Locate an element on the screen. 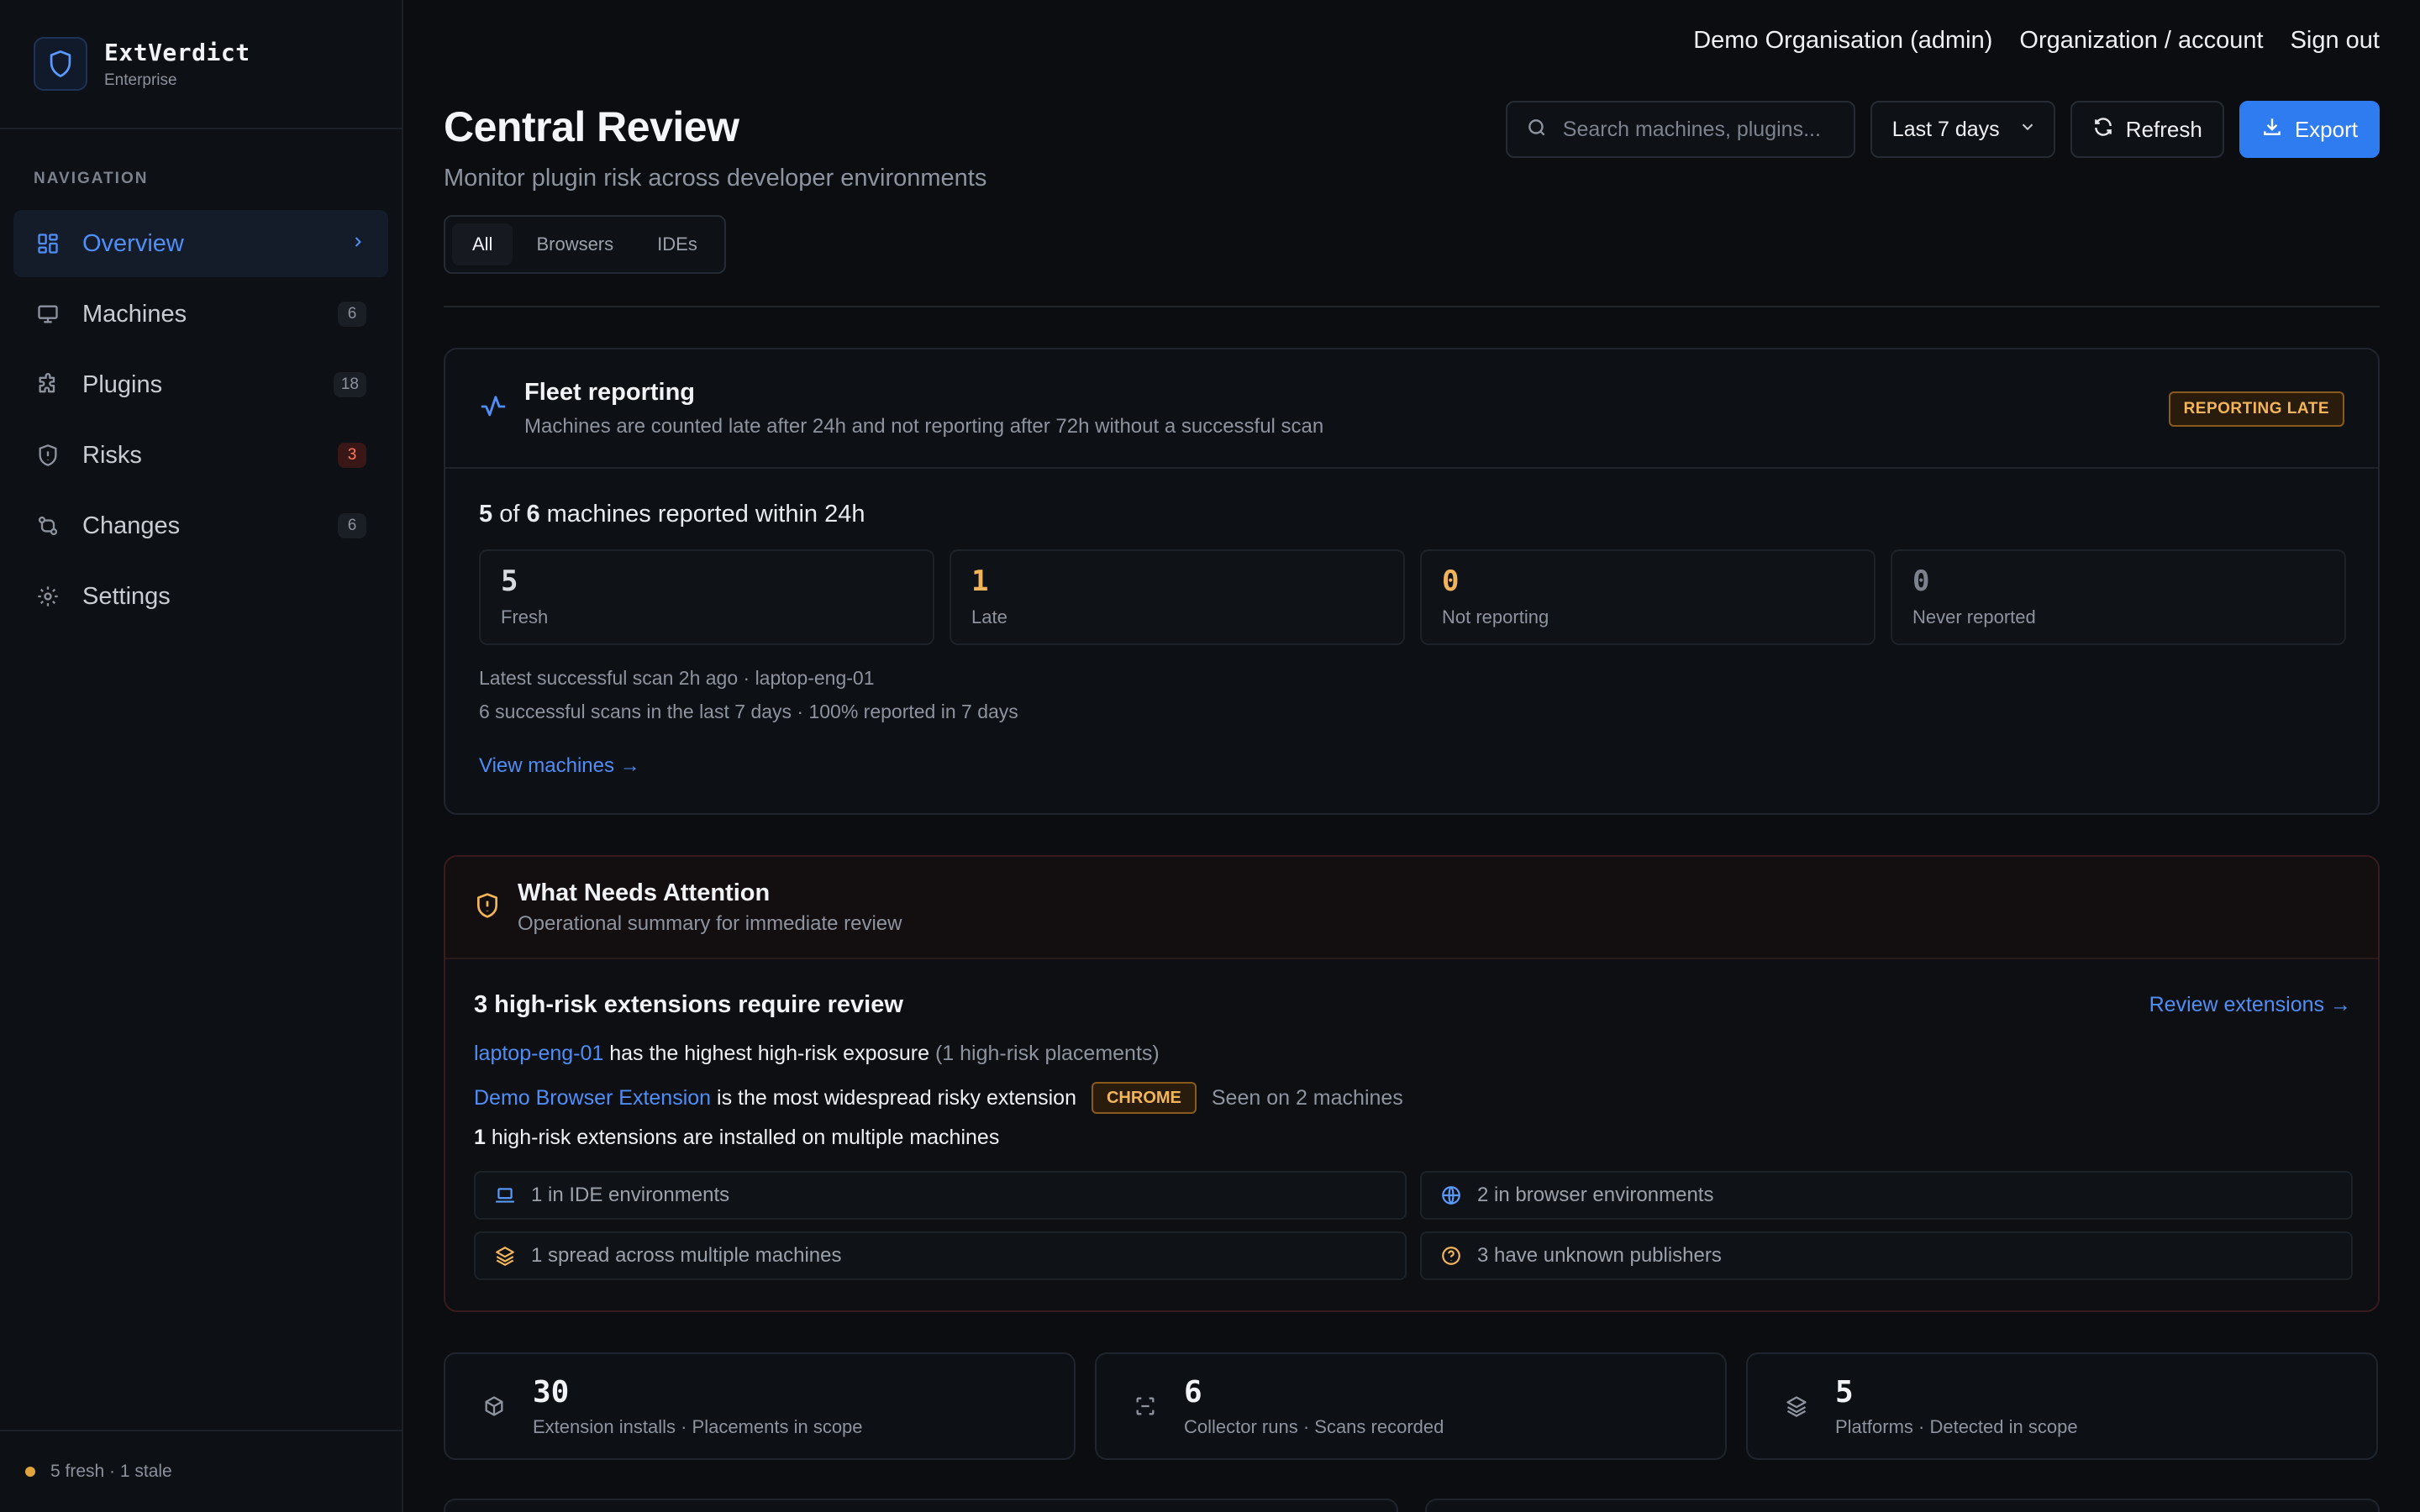 The width and height of the screenshot is (2420, 1512). tab-browsers: Browsers is located at coordinates (575, 244).